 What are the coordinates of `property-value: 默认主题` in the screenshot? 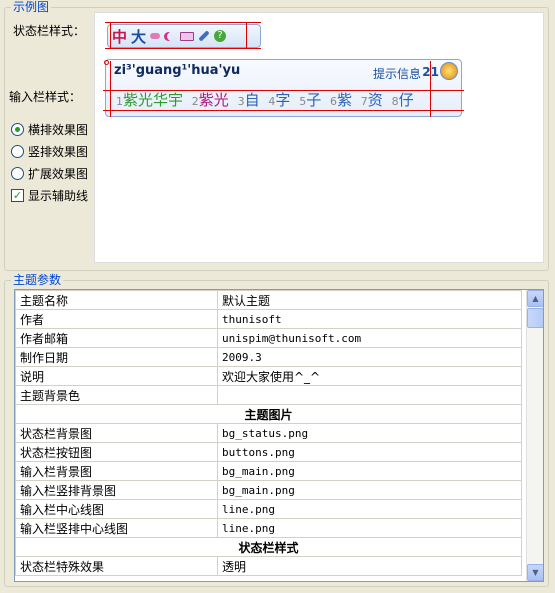 It's located at (369, 300).